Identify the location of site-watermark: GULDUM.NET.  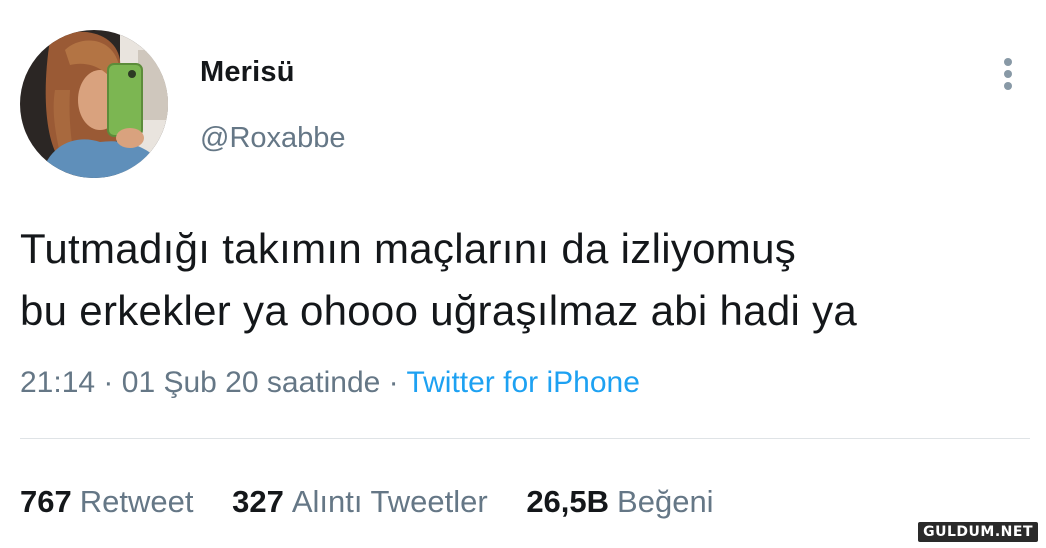
(978, 532).